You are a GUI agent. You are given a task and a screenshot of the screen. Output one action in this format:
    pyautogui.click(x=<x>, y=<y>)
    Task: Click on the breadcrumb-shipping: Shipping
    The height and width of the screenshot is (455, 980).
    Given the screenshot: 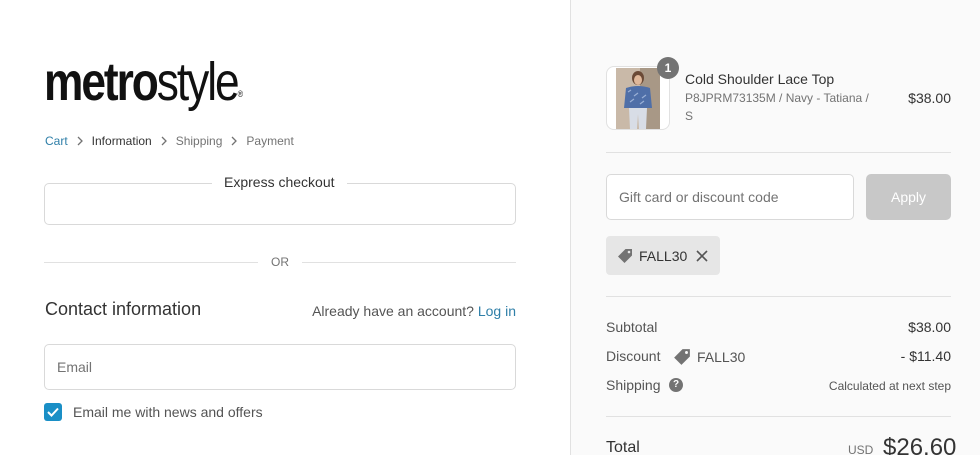 What is the action you would take?
    pyautogui.click(x=199, y=141)
    